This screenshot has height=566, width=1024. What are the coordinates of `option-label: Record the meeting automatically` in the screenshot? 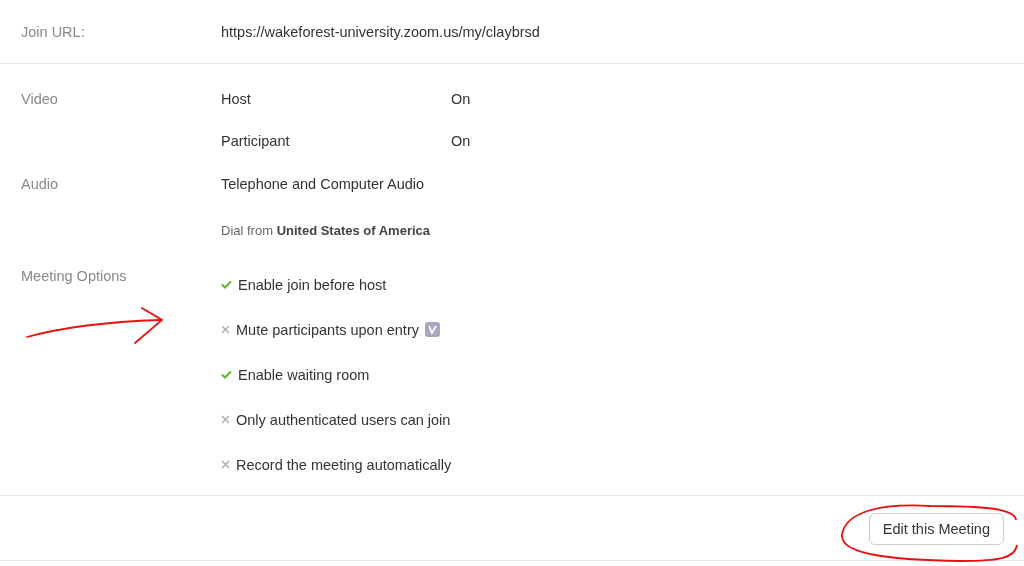 It's located at (344, 464).